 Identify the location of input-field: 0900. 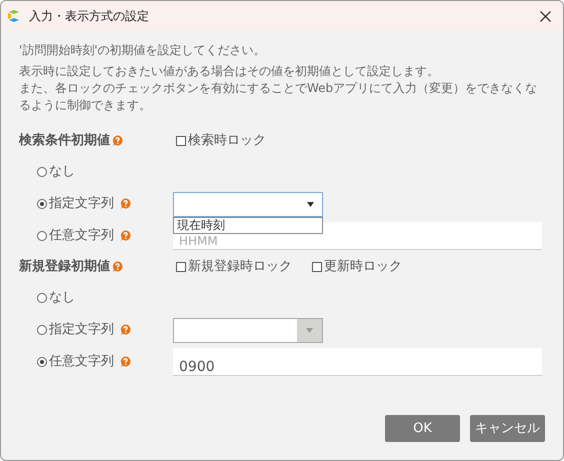
(357, 362).